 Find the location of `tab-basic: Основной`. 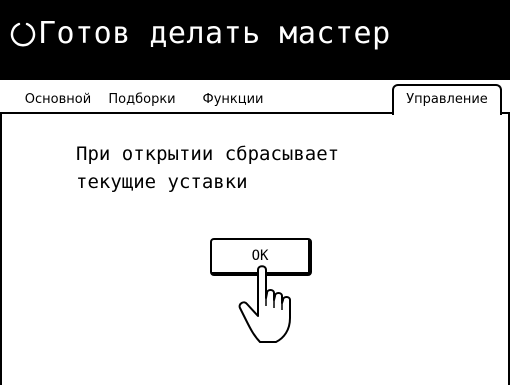

tab-basic: Основной is located at coordinates (58, 99).